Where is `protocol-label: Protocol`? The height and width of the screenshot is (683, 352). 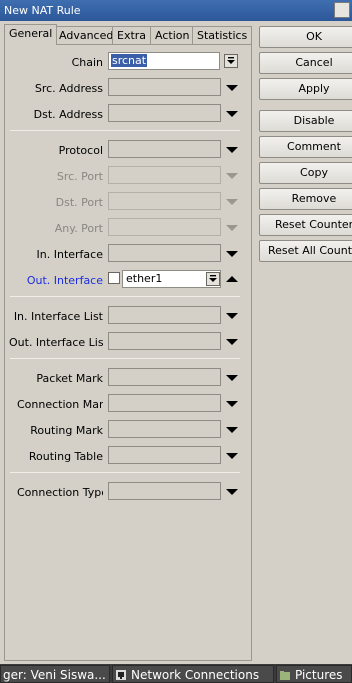
protocol-label: Protocol is located at coordinates (80, 150).